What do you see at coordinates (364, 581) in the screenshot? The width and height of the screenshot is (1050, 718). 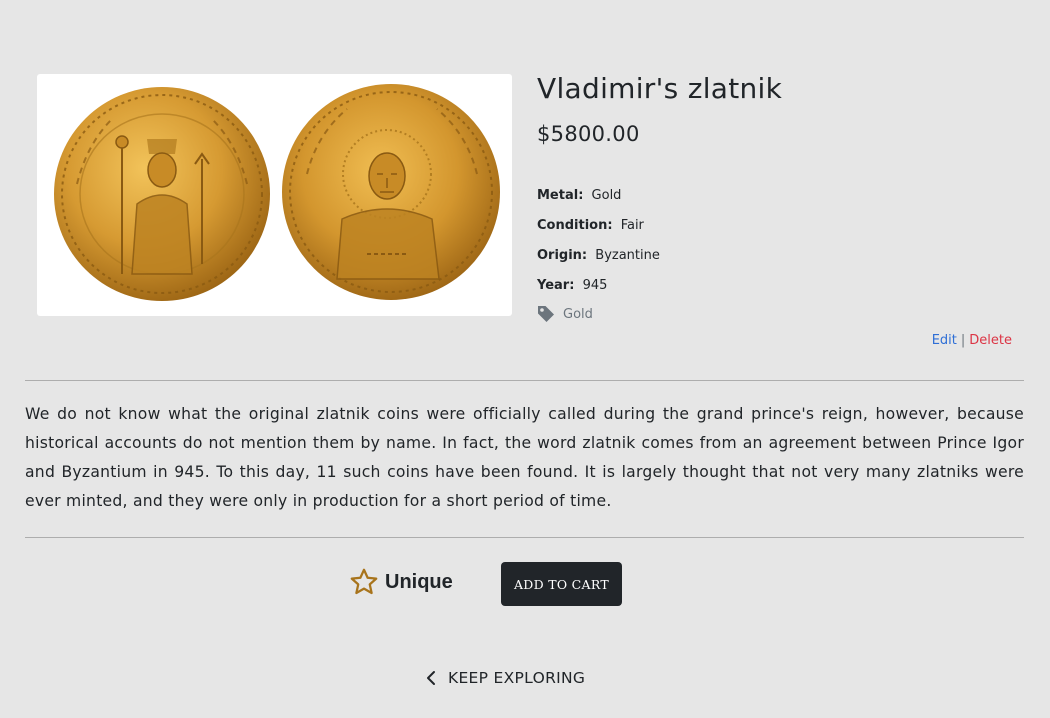 I see `star-outline-icon` at bounding box center [364, 581].